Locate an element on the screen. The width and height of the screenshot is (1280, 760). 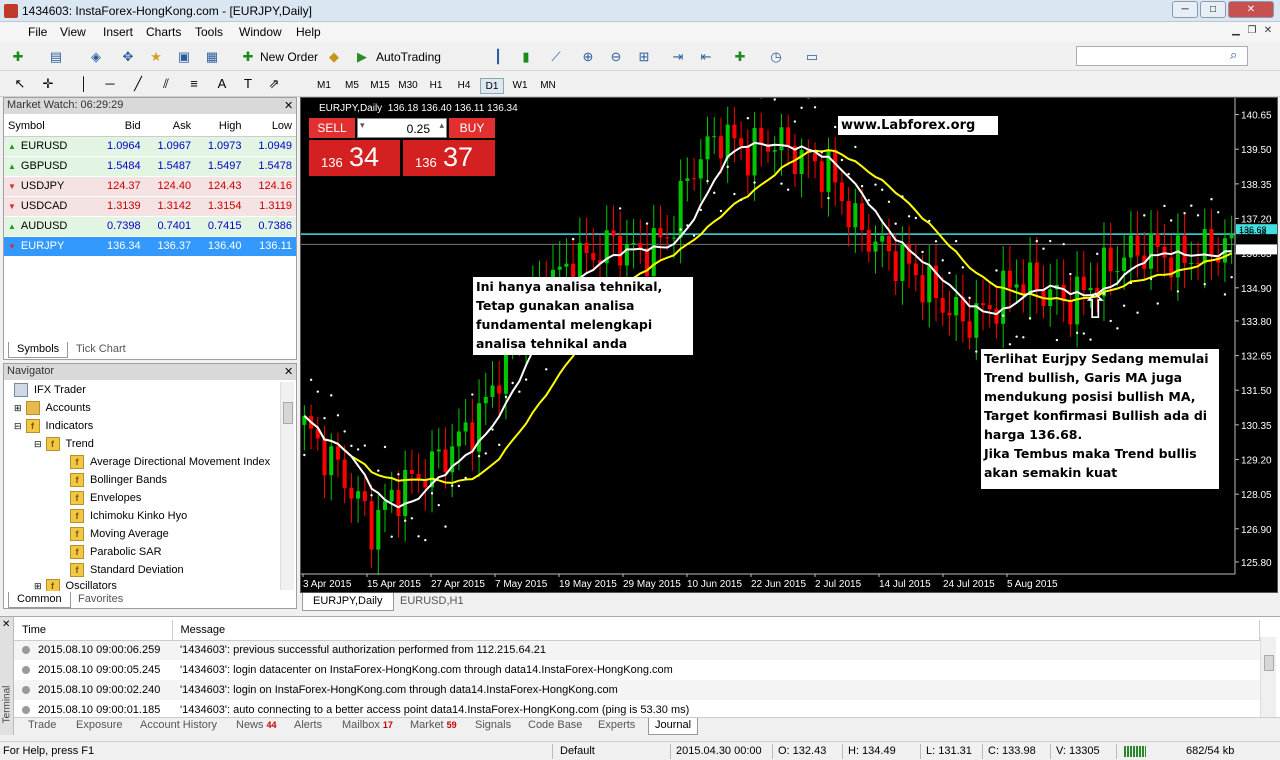
label-icon: T is located at coordinates (248, 84).